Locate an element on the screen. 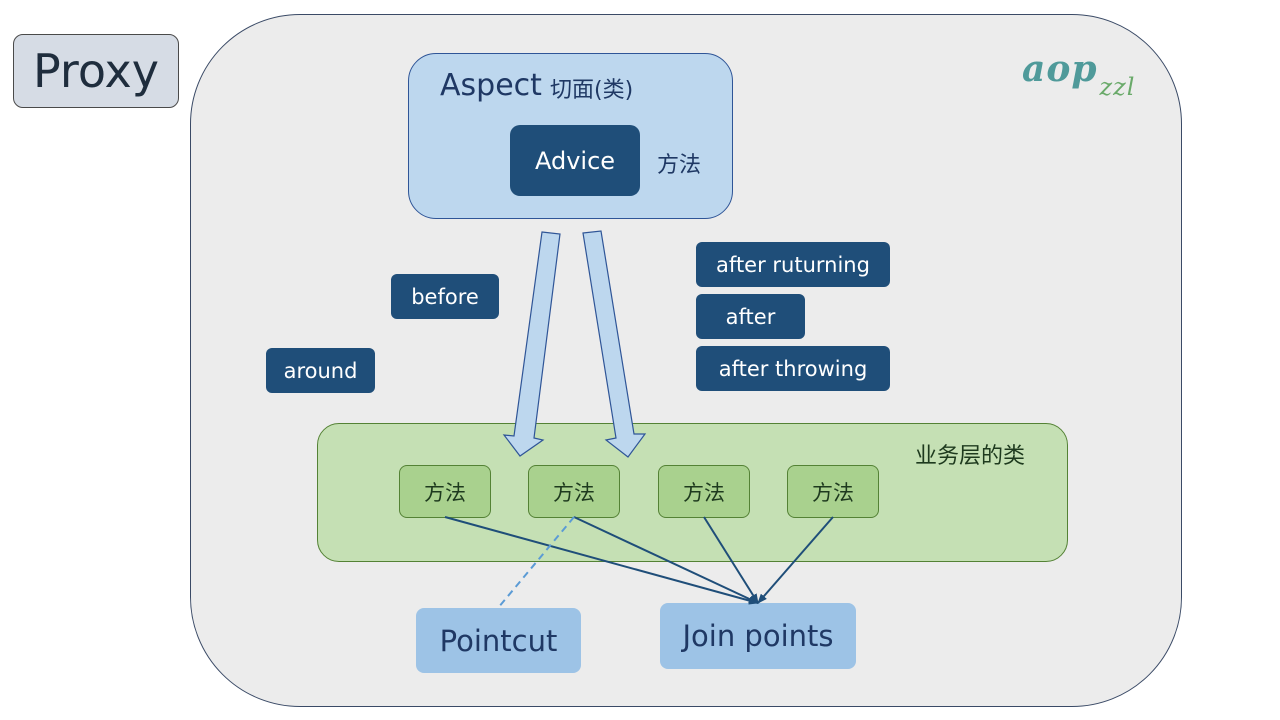  before-badge: before is located at coordinates (445, 296).